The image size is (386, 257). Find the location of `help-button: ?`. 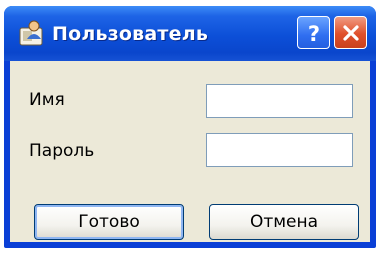

help-button: ? is located at coordinates (313, 32).